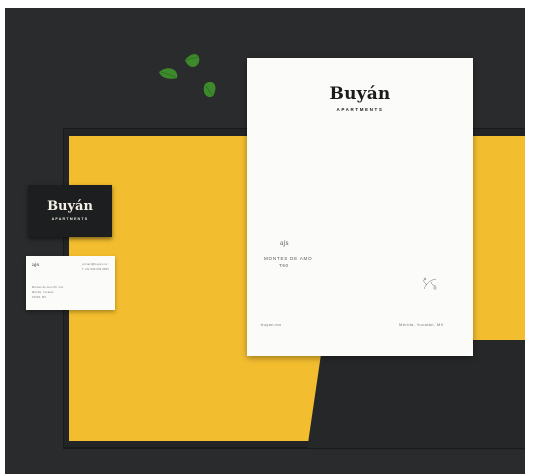 This screenshot has height=476, width=535. I want to click on plant-illustration-icon, so click(429, 283).